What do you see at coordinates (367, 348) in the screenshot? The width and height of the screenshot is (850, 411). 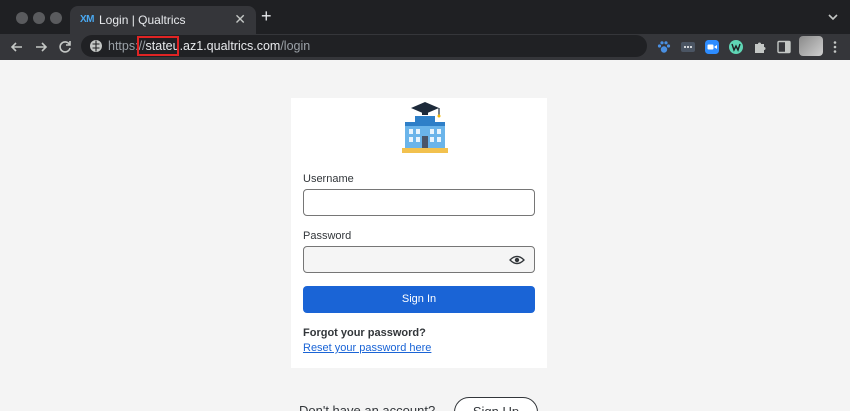 I see `reset-password-link: Reset your password here` at bounding box center [367, 348].